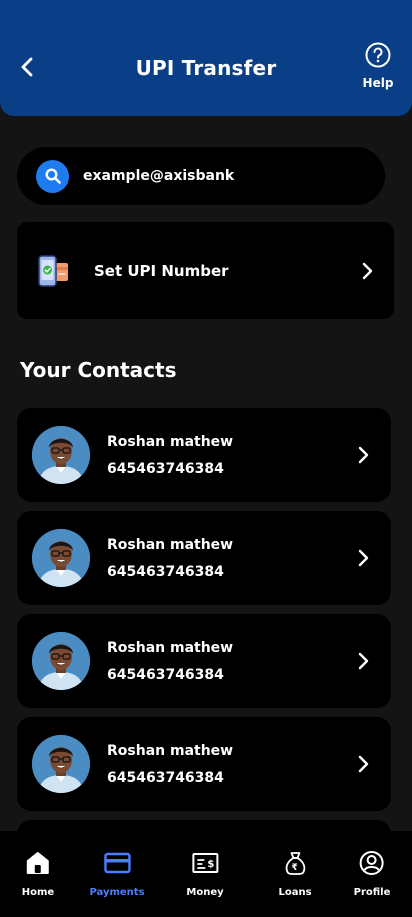  I want to click on user-circle-icon, so click(372, 863).